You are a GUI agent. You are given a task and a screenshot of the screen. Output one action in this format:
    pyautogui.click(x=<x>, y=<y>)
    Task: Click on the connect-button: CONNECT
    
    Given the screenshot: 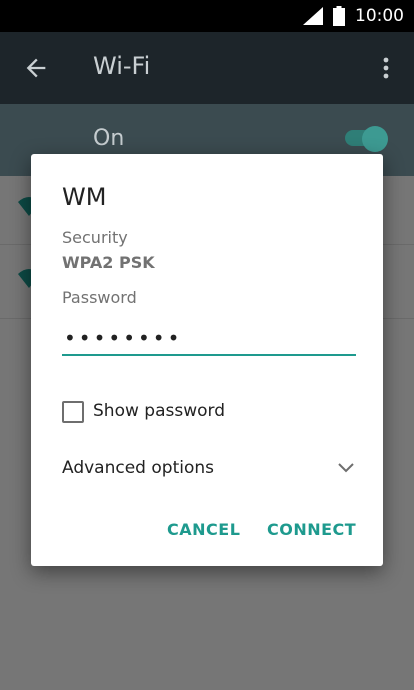 What is the action you would take?
    pyautogui.click(x=311, y=529)
    